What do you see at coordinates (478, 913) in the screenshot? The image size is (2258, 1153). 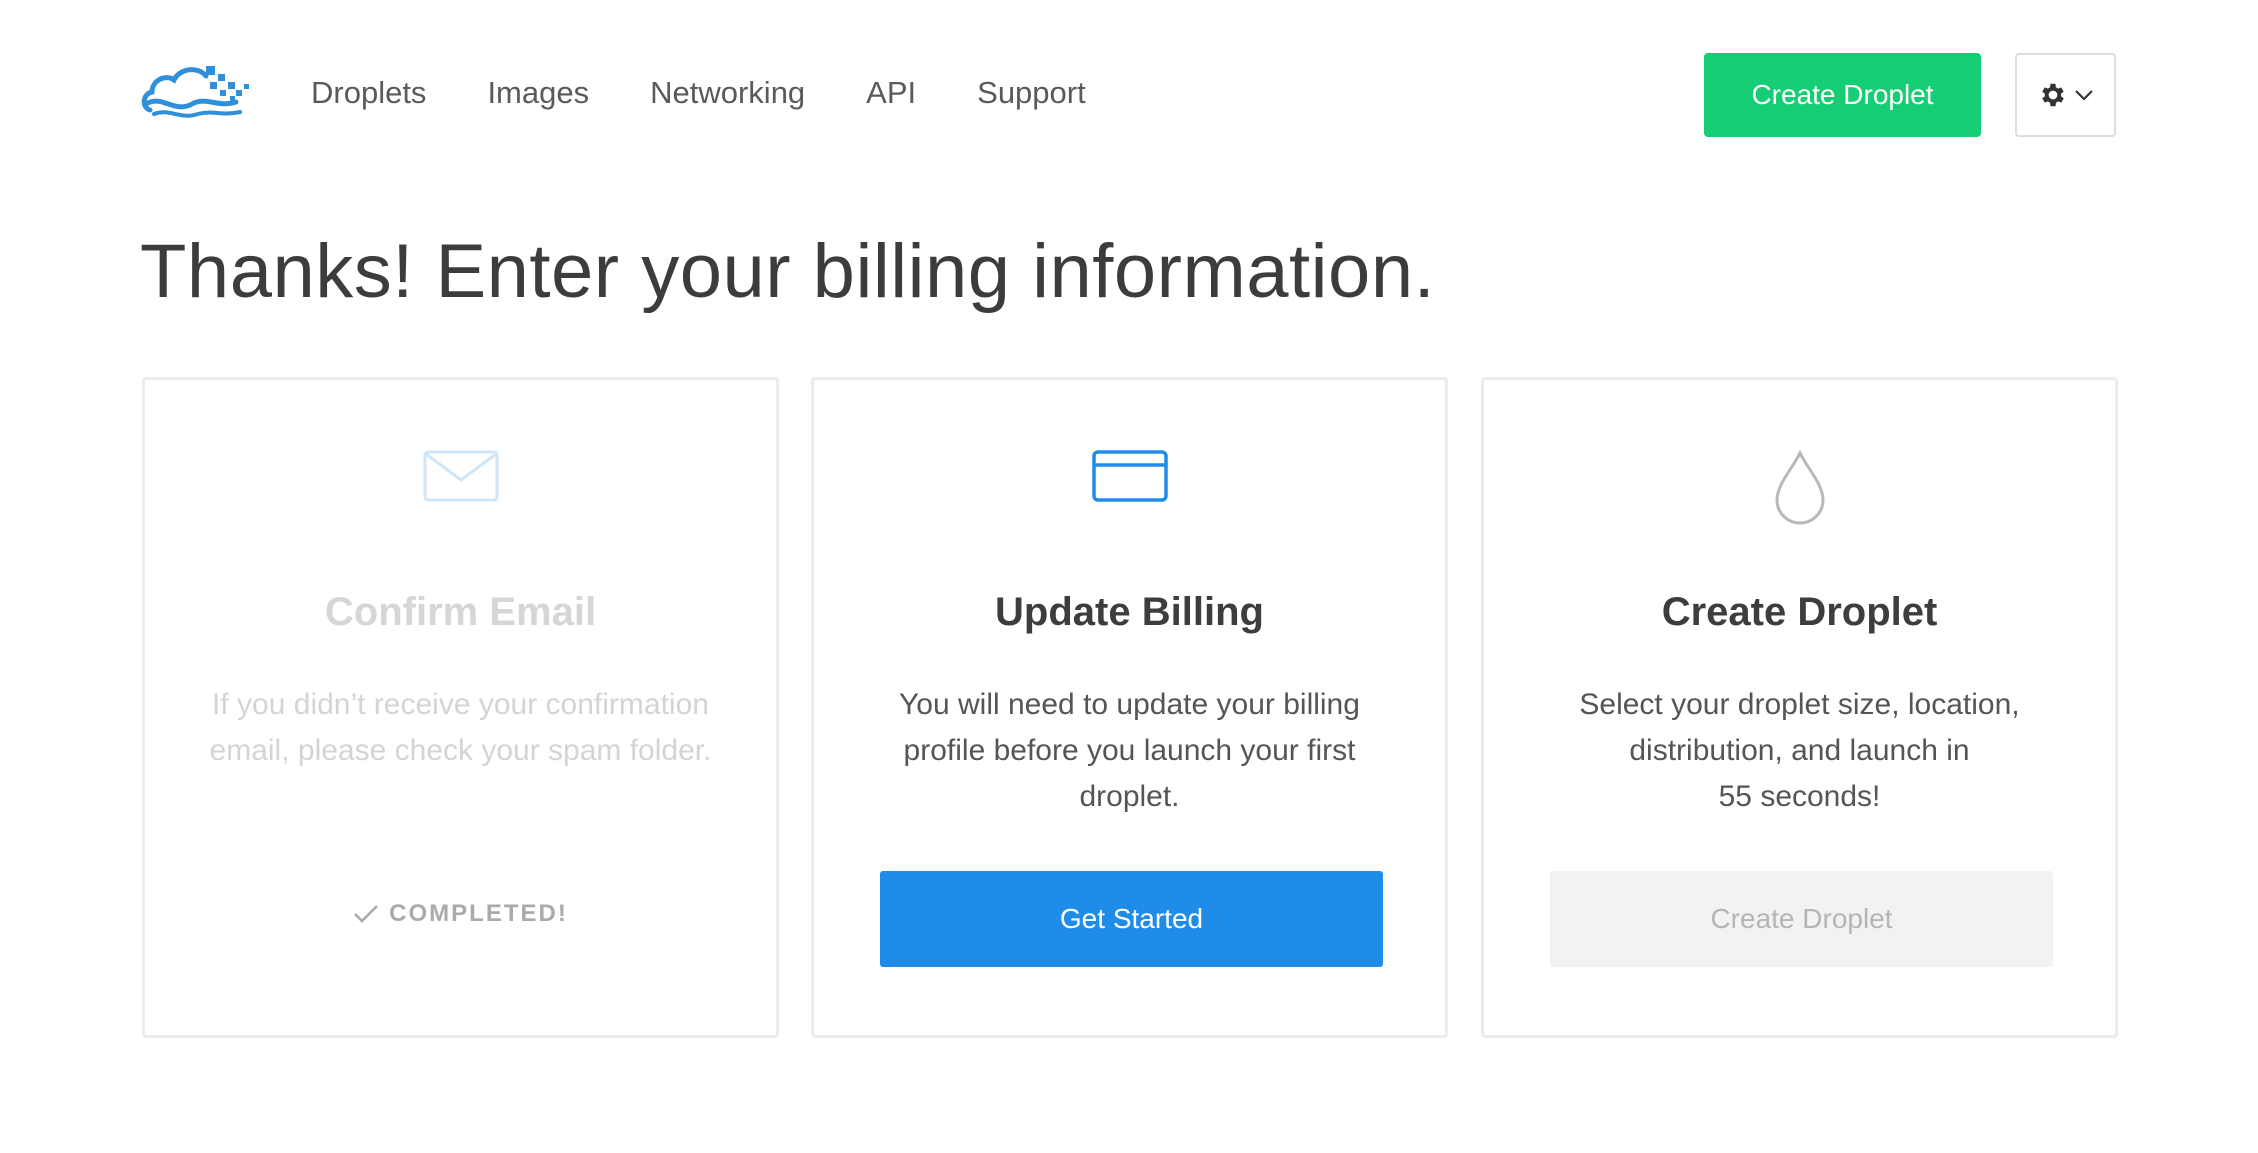 I see `completed-label: COMPLETED!` at bounding box center [478, 913].